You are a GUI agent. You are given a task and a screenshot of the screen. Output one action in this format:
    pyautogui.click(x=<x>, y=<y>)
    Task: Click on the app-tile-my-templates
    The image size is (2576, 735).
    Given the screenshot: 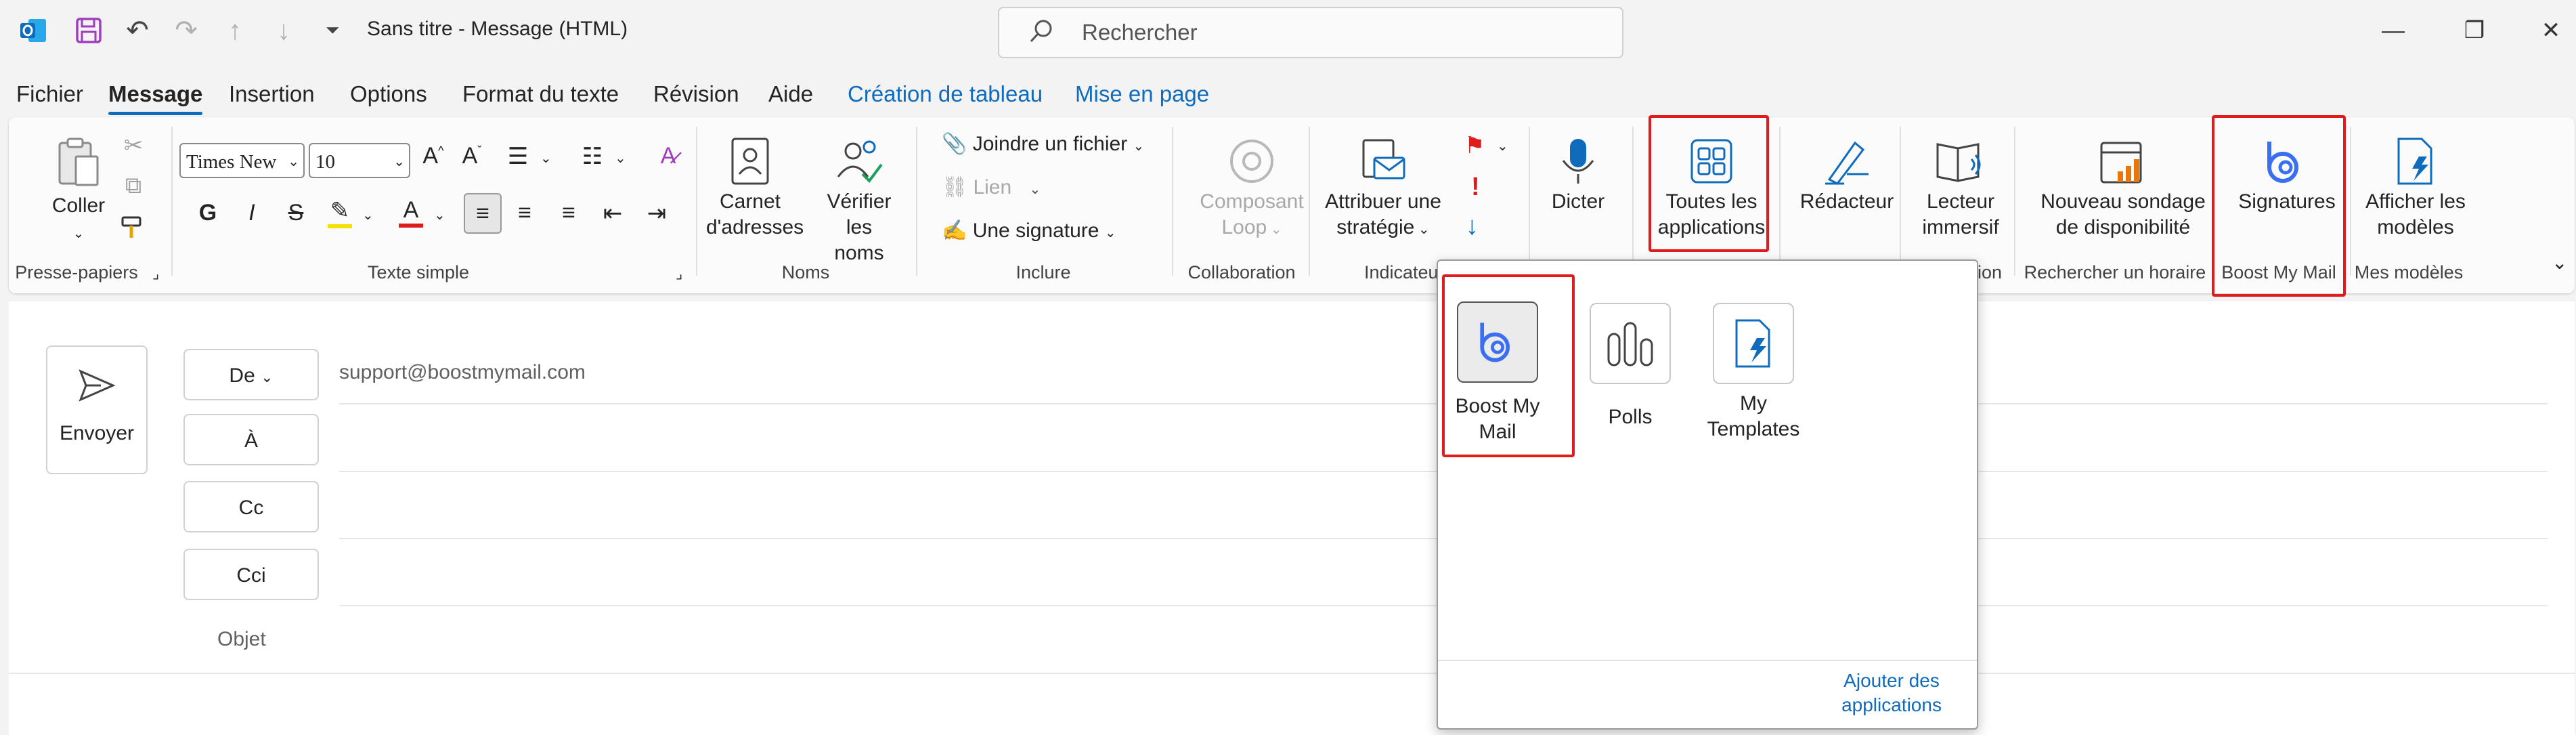 What is the action you would take?
    pyautogui.click(x=1753, y=343)
    